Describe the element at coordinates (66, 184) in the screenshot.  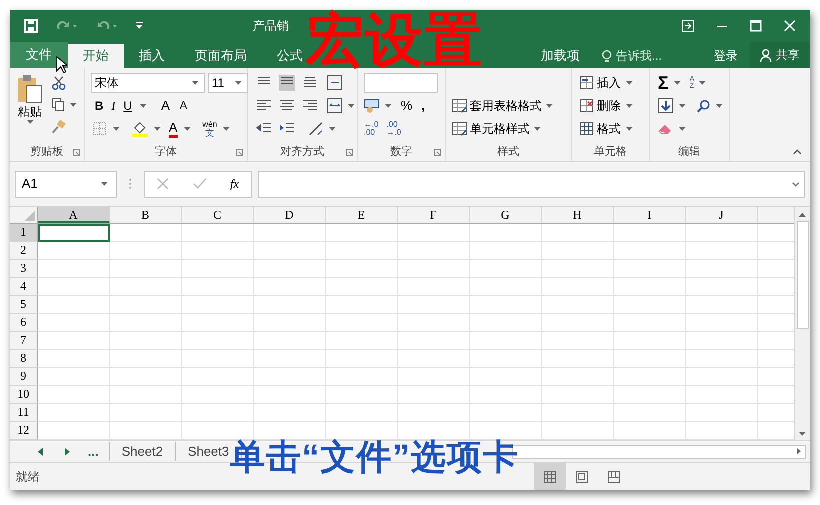
I see `name-box: A1` at that location.